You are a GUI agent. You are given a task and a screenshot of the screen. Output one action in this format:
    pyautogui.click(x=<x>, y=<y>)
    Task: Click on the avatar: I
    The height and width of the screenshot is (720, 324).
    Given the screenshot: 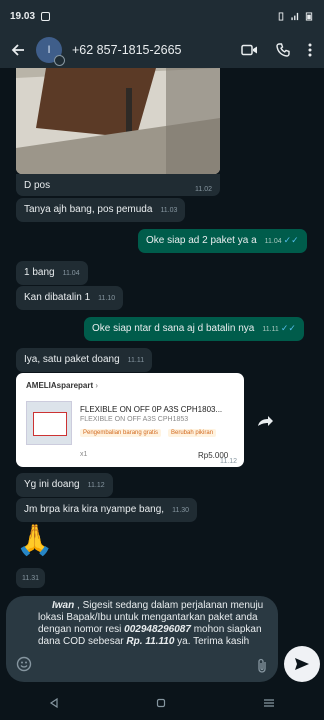 What is the action you would take?
    pyautogui.click(x=50, y=51)
    